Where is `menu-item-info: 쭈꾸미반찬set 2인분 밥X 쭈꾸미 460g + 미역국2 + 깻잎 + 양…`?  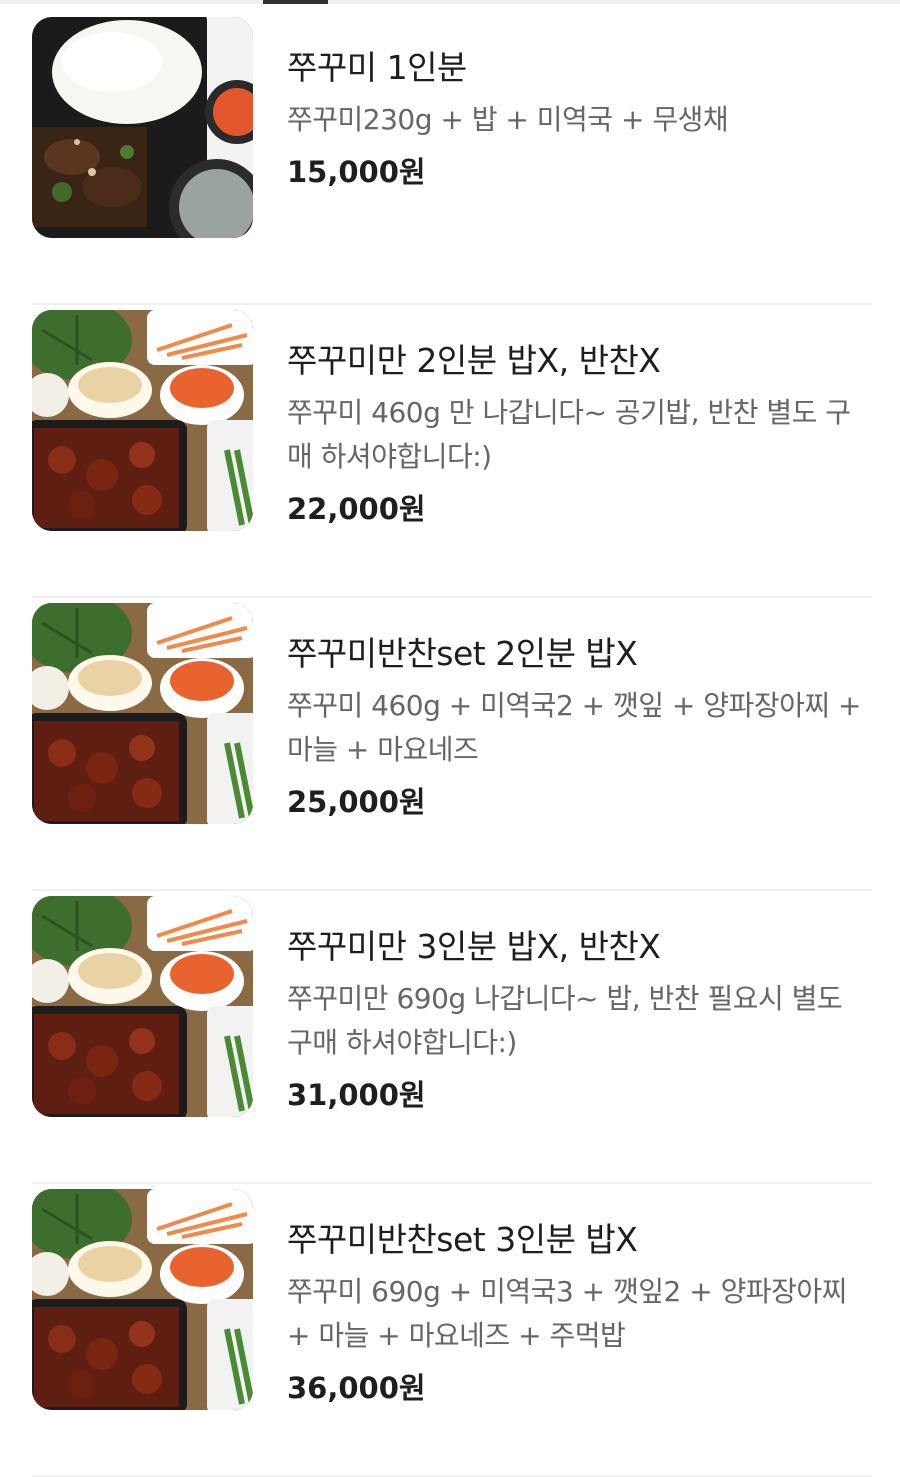 menu-item-info: 쭈꾸미반찬set 2인분 밥X 쭈꾸미 460g + 미역국2 + 깻잎 + 양… is located at coordinates (579, 728).